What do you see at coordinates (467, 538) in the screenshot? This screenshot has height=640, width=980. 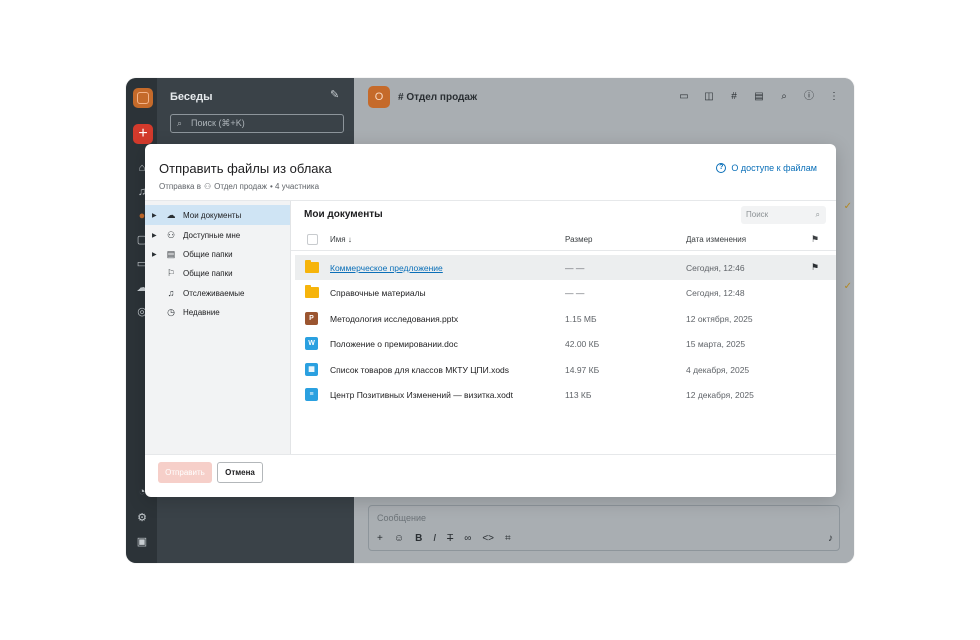 I see `link-icon: ∞` at bounding box center [467, 538].